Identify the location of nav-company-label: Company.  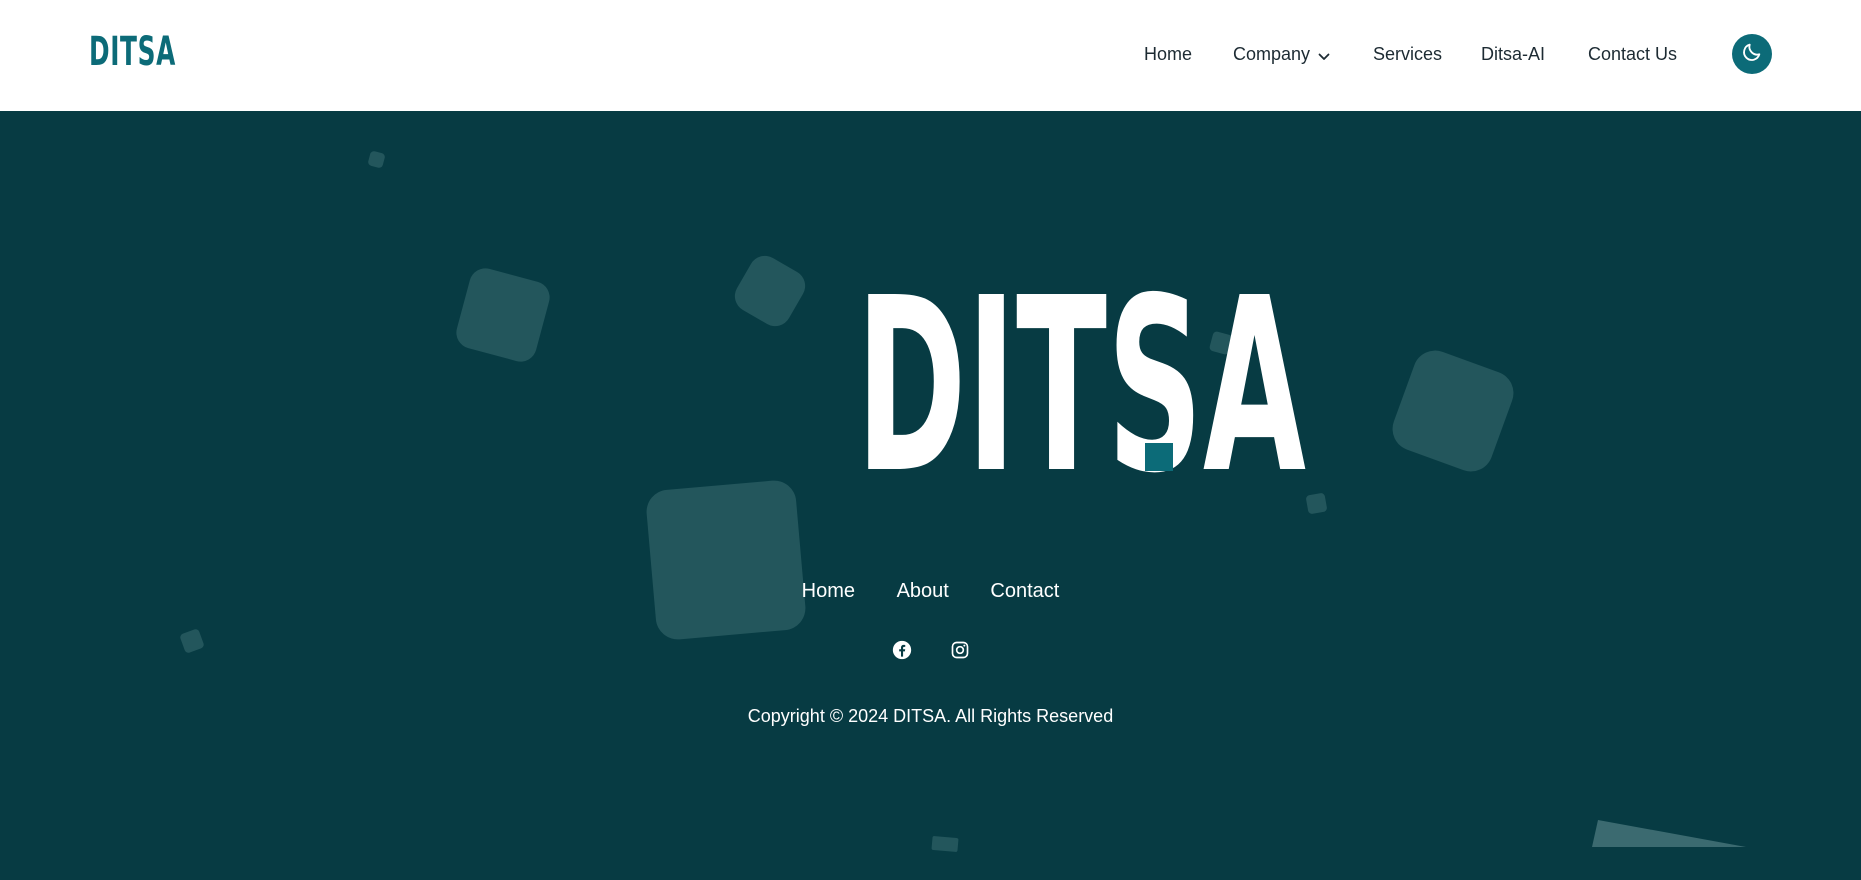
(1272, 54).